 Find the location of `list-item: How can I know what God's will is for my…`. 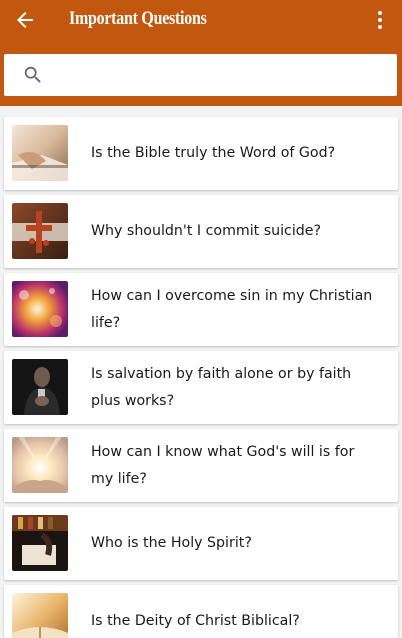

list-item: How can I know what God's will is for my… is located at coordinates (201, 465).